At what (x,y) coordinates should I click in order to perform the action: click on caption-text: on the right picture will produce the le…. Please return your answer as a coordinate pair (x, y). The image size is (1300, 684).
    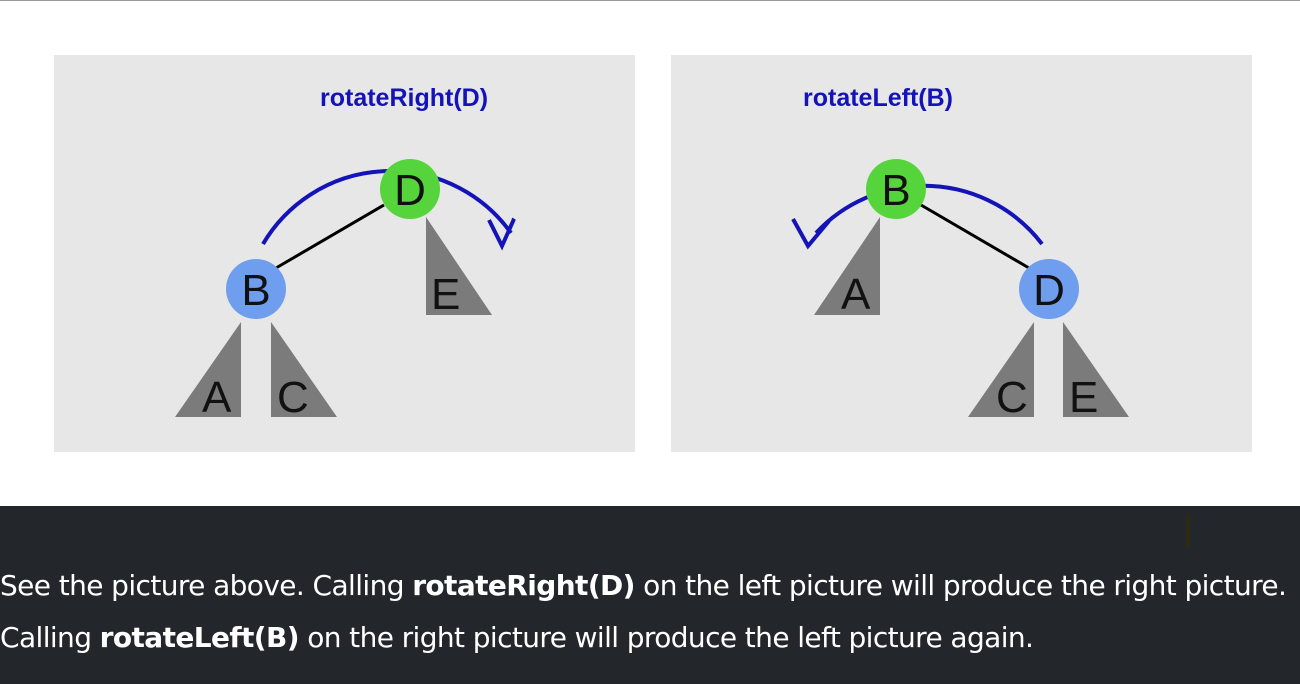
    Looking at the image, I should click on (666, 637).